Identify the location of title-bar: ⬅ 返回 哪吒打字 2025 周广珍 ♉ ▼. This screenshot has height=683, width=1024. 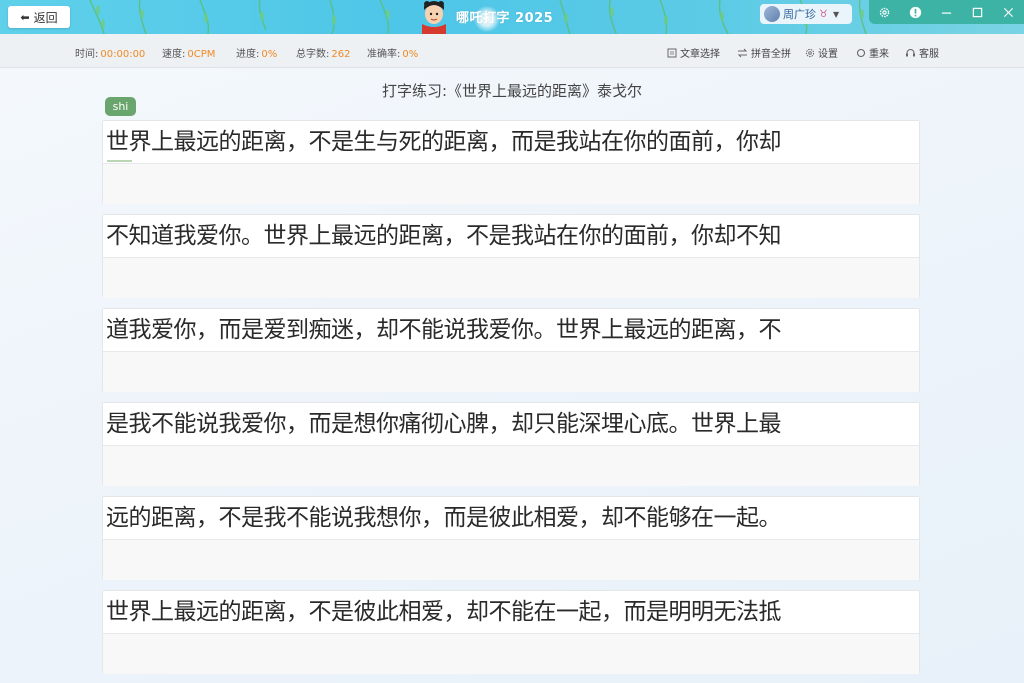
(512, 17).